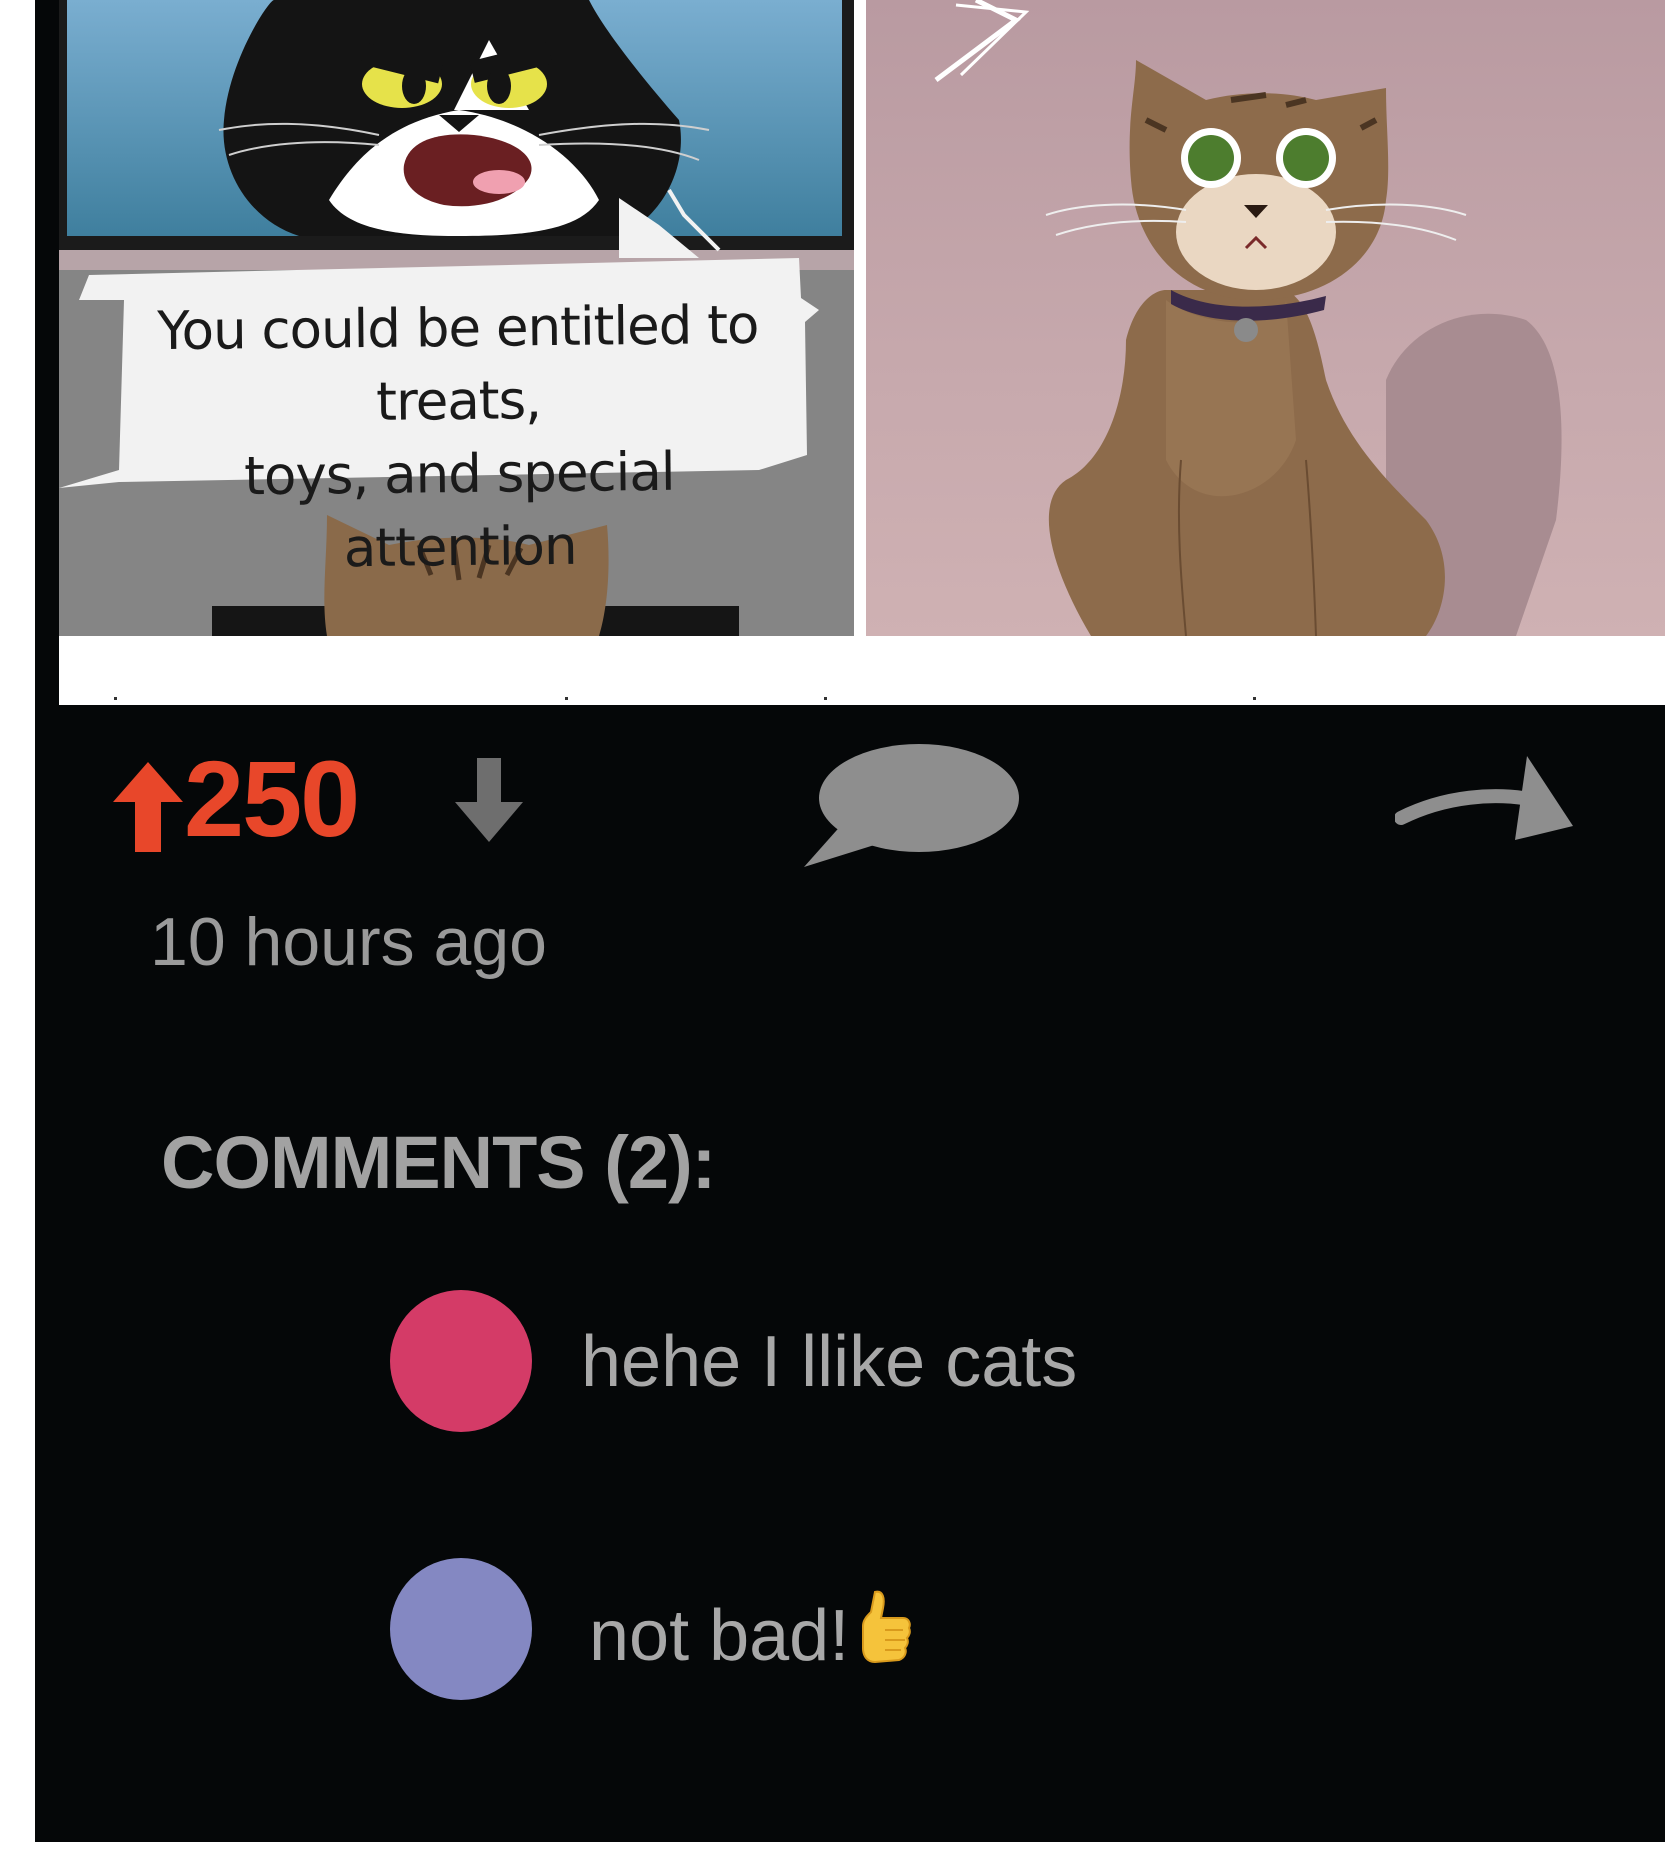 This screenshot has width=1665, height=1873. Describe the element at coordinates (914, 809) in the screenshot. I see `speech-bubble-icon` at that location.